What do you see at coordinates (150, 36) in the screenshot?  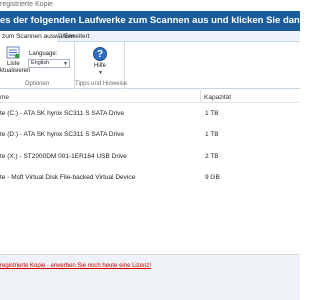 I see `ribbon-tab-bar: zum Scannen auswählen Erweitert` at bounding box center [150, 36].